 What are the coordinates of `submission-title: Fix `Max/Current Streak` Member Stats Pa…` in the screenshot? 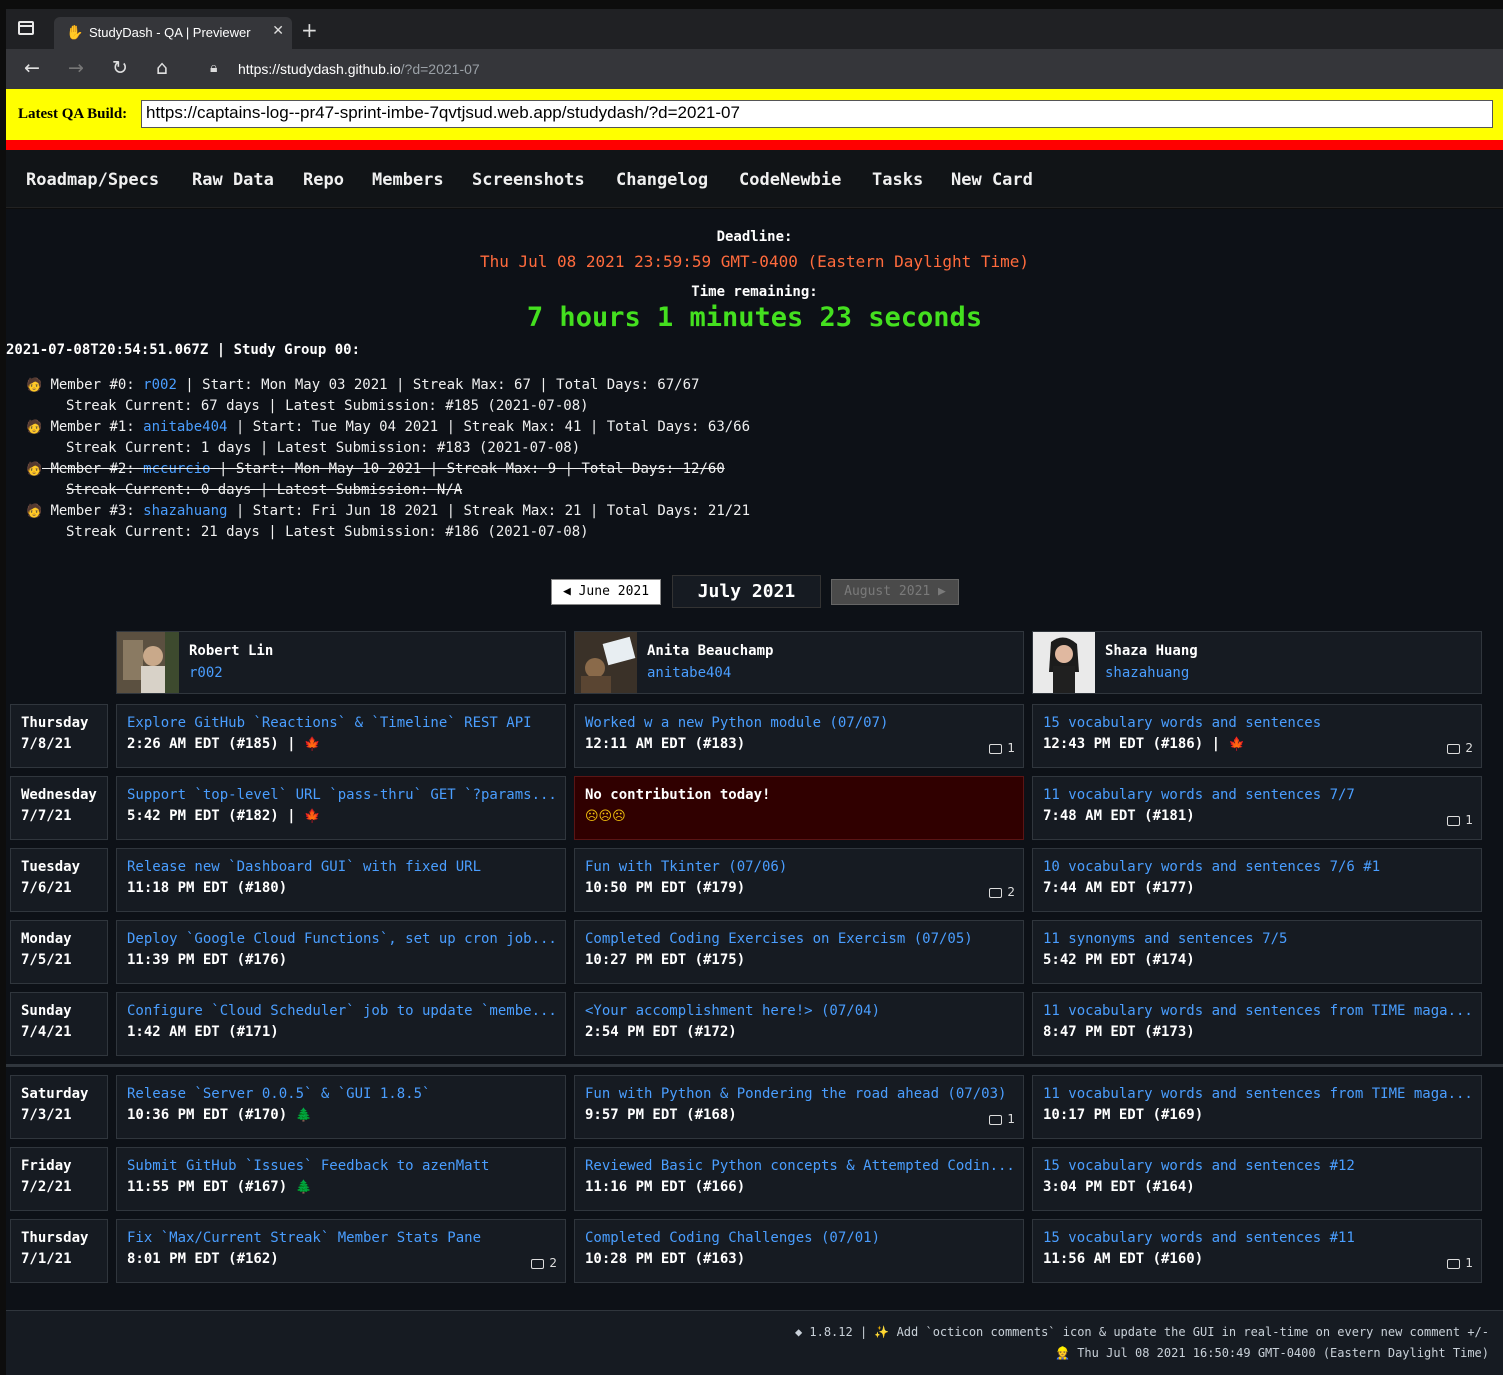 It's located at (343, 1238).